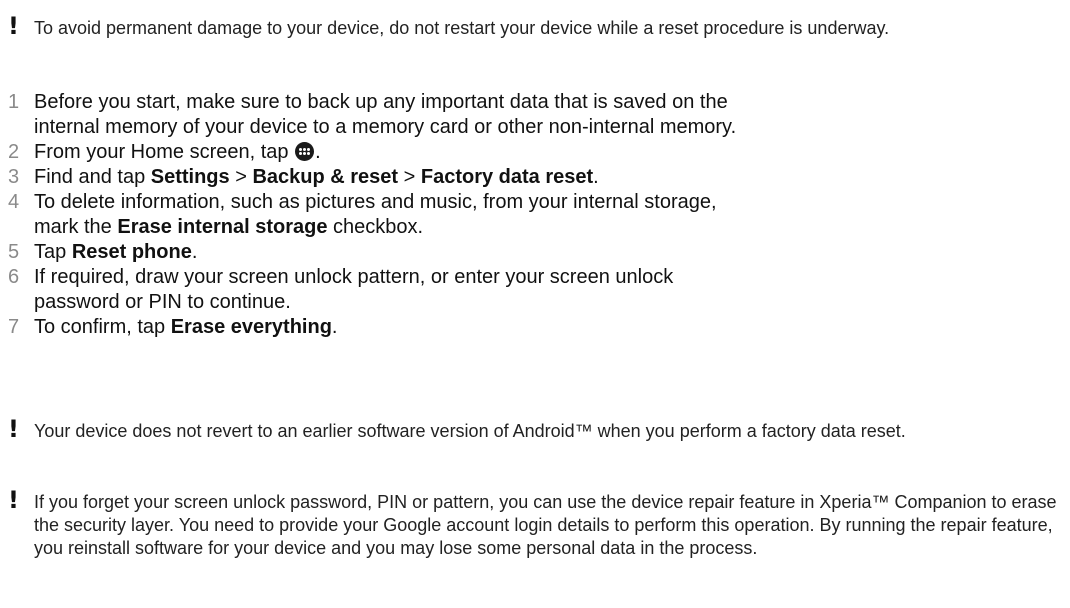 The image size is (1070, 608). What do you see at coordinates (549, 327) in the screenshot?
I see `step-text: To confirm, tap Erase everything.` at bounding box center [549, 327].